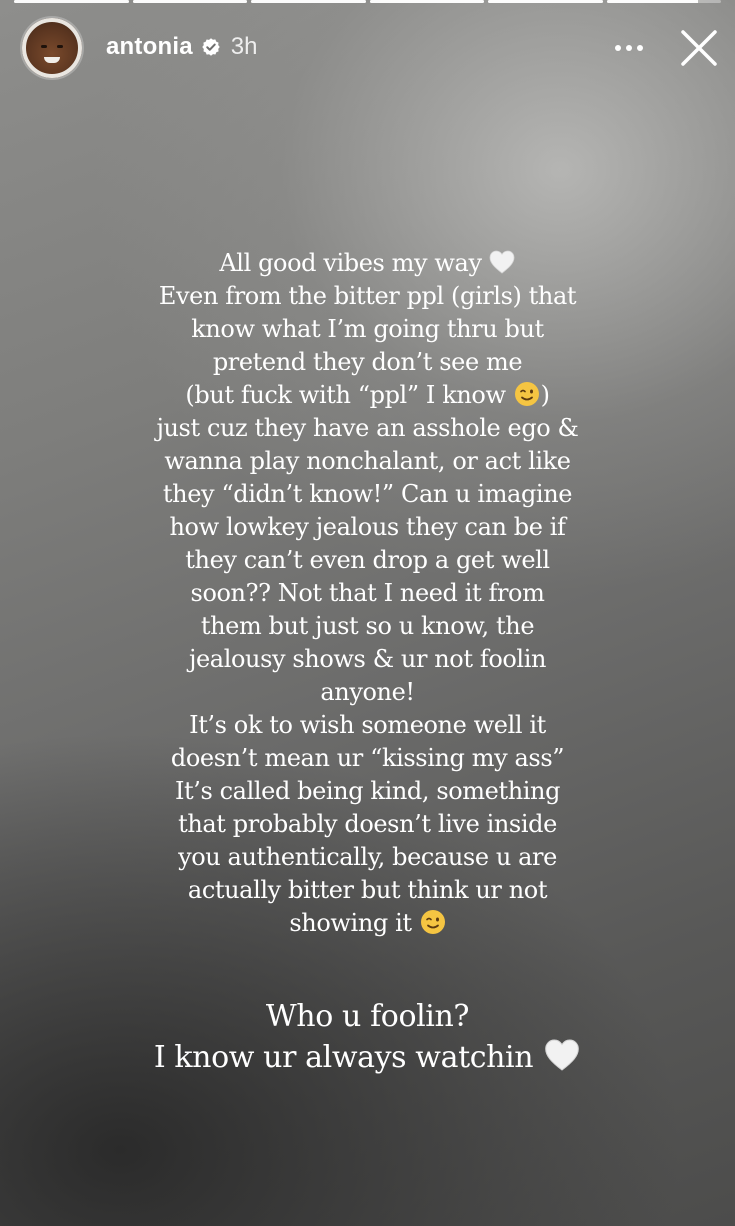 The width and height of the screenshot is (735, 1226). What do you see at coordinates (367, 923) in the screenshot?
I see `story-line: showing it` at bounding box center [367, 923].